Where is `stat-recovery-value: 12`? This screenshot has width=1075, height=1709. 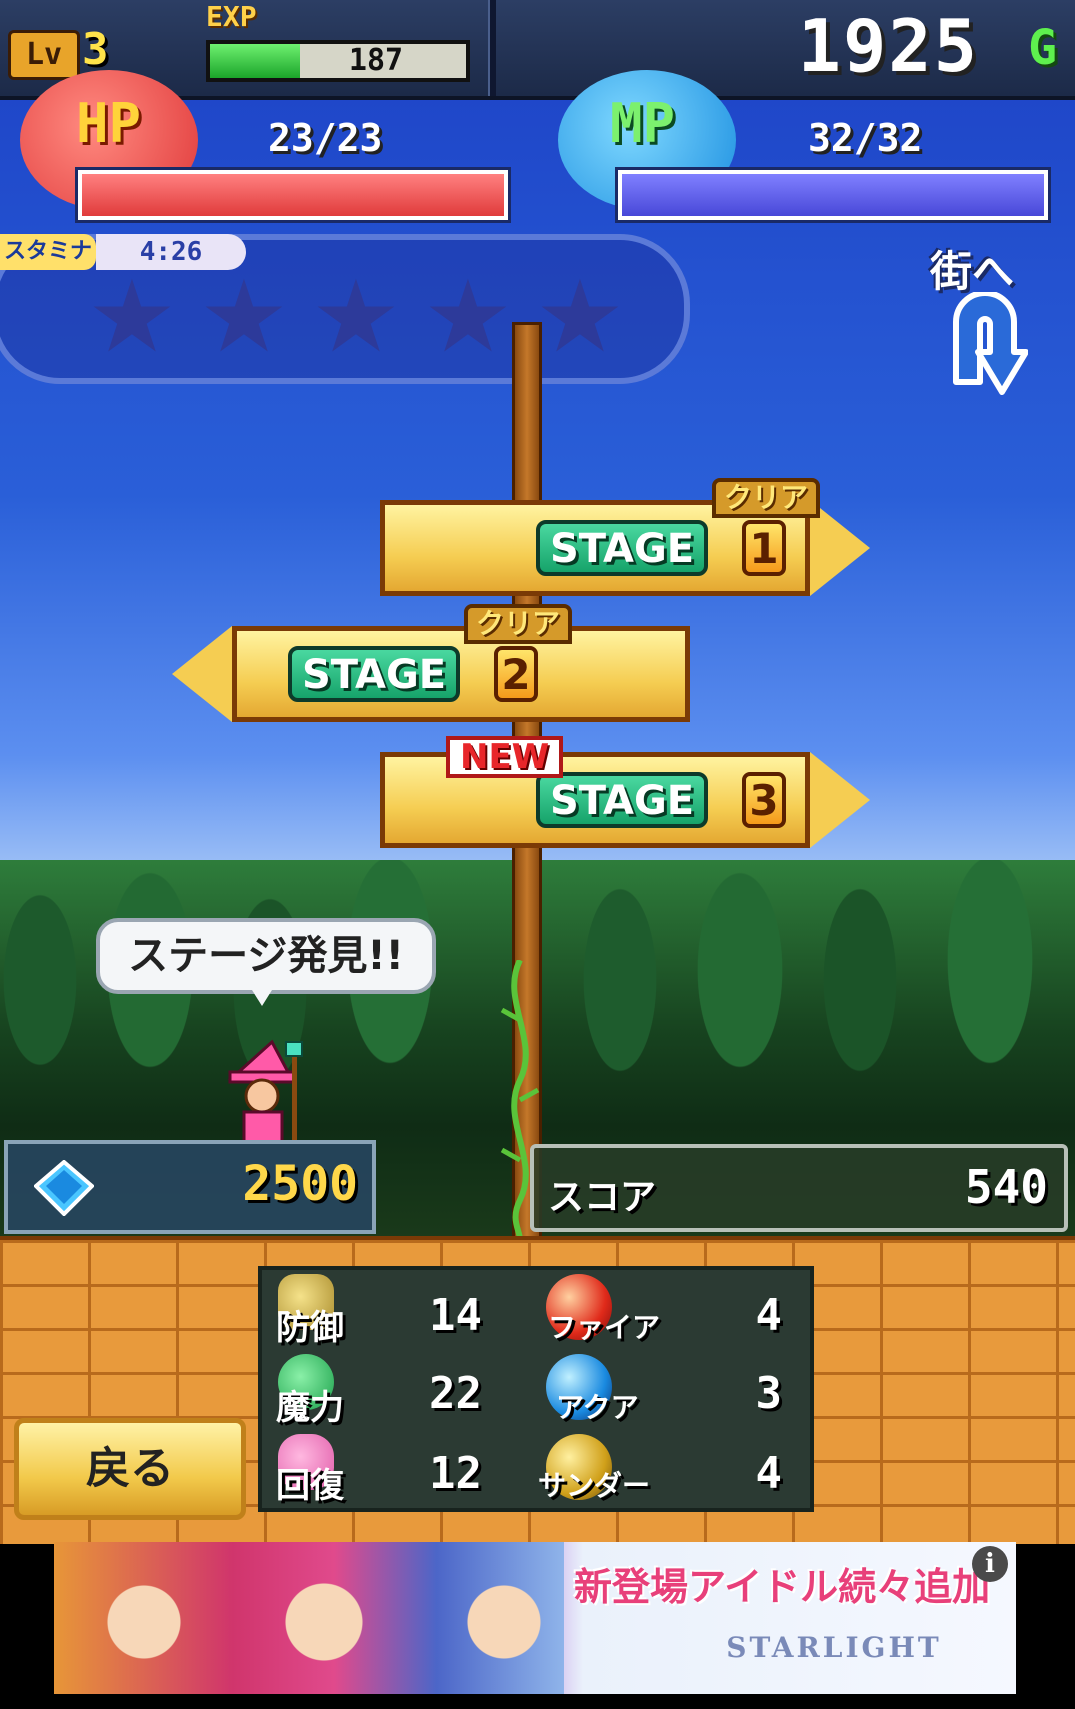
stat-recovery-value: 12 is located at coordinates (455, 1473).